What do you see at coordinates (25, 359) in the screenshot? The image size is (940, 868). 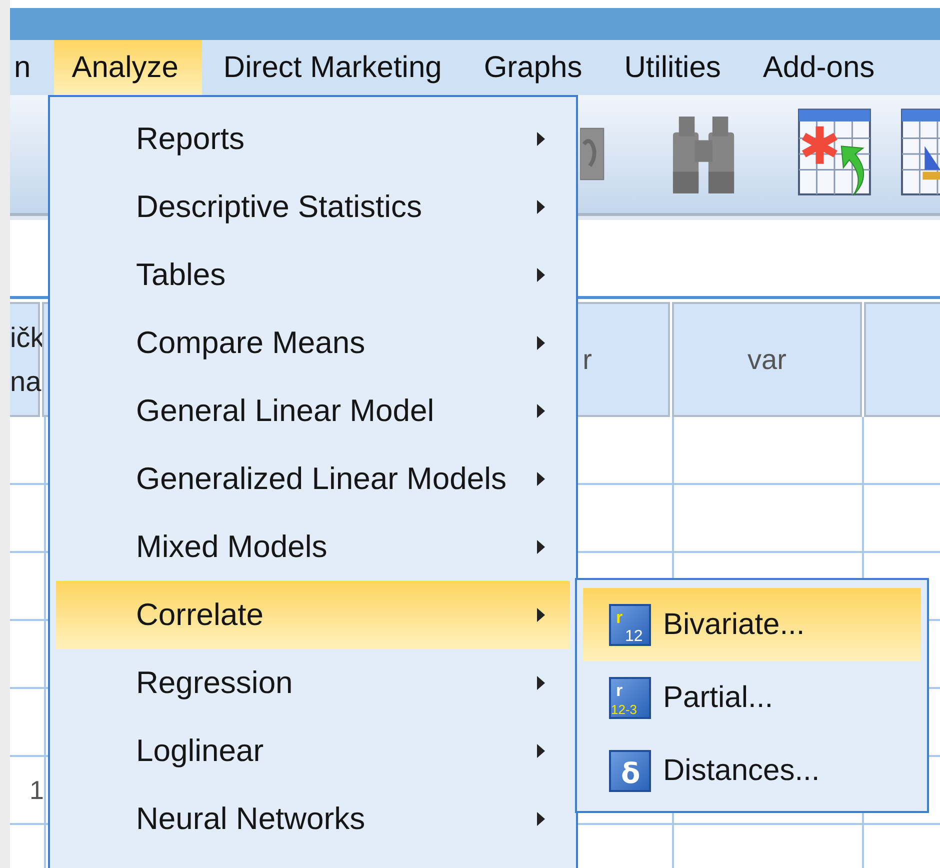 I see `column-header: ičk na` at bounding box center [25, 359].